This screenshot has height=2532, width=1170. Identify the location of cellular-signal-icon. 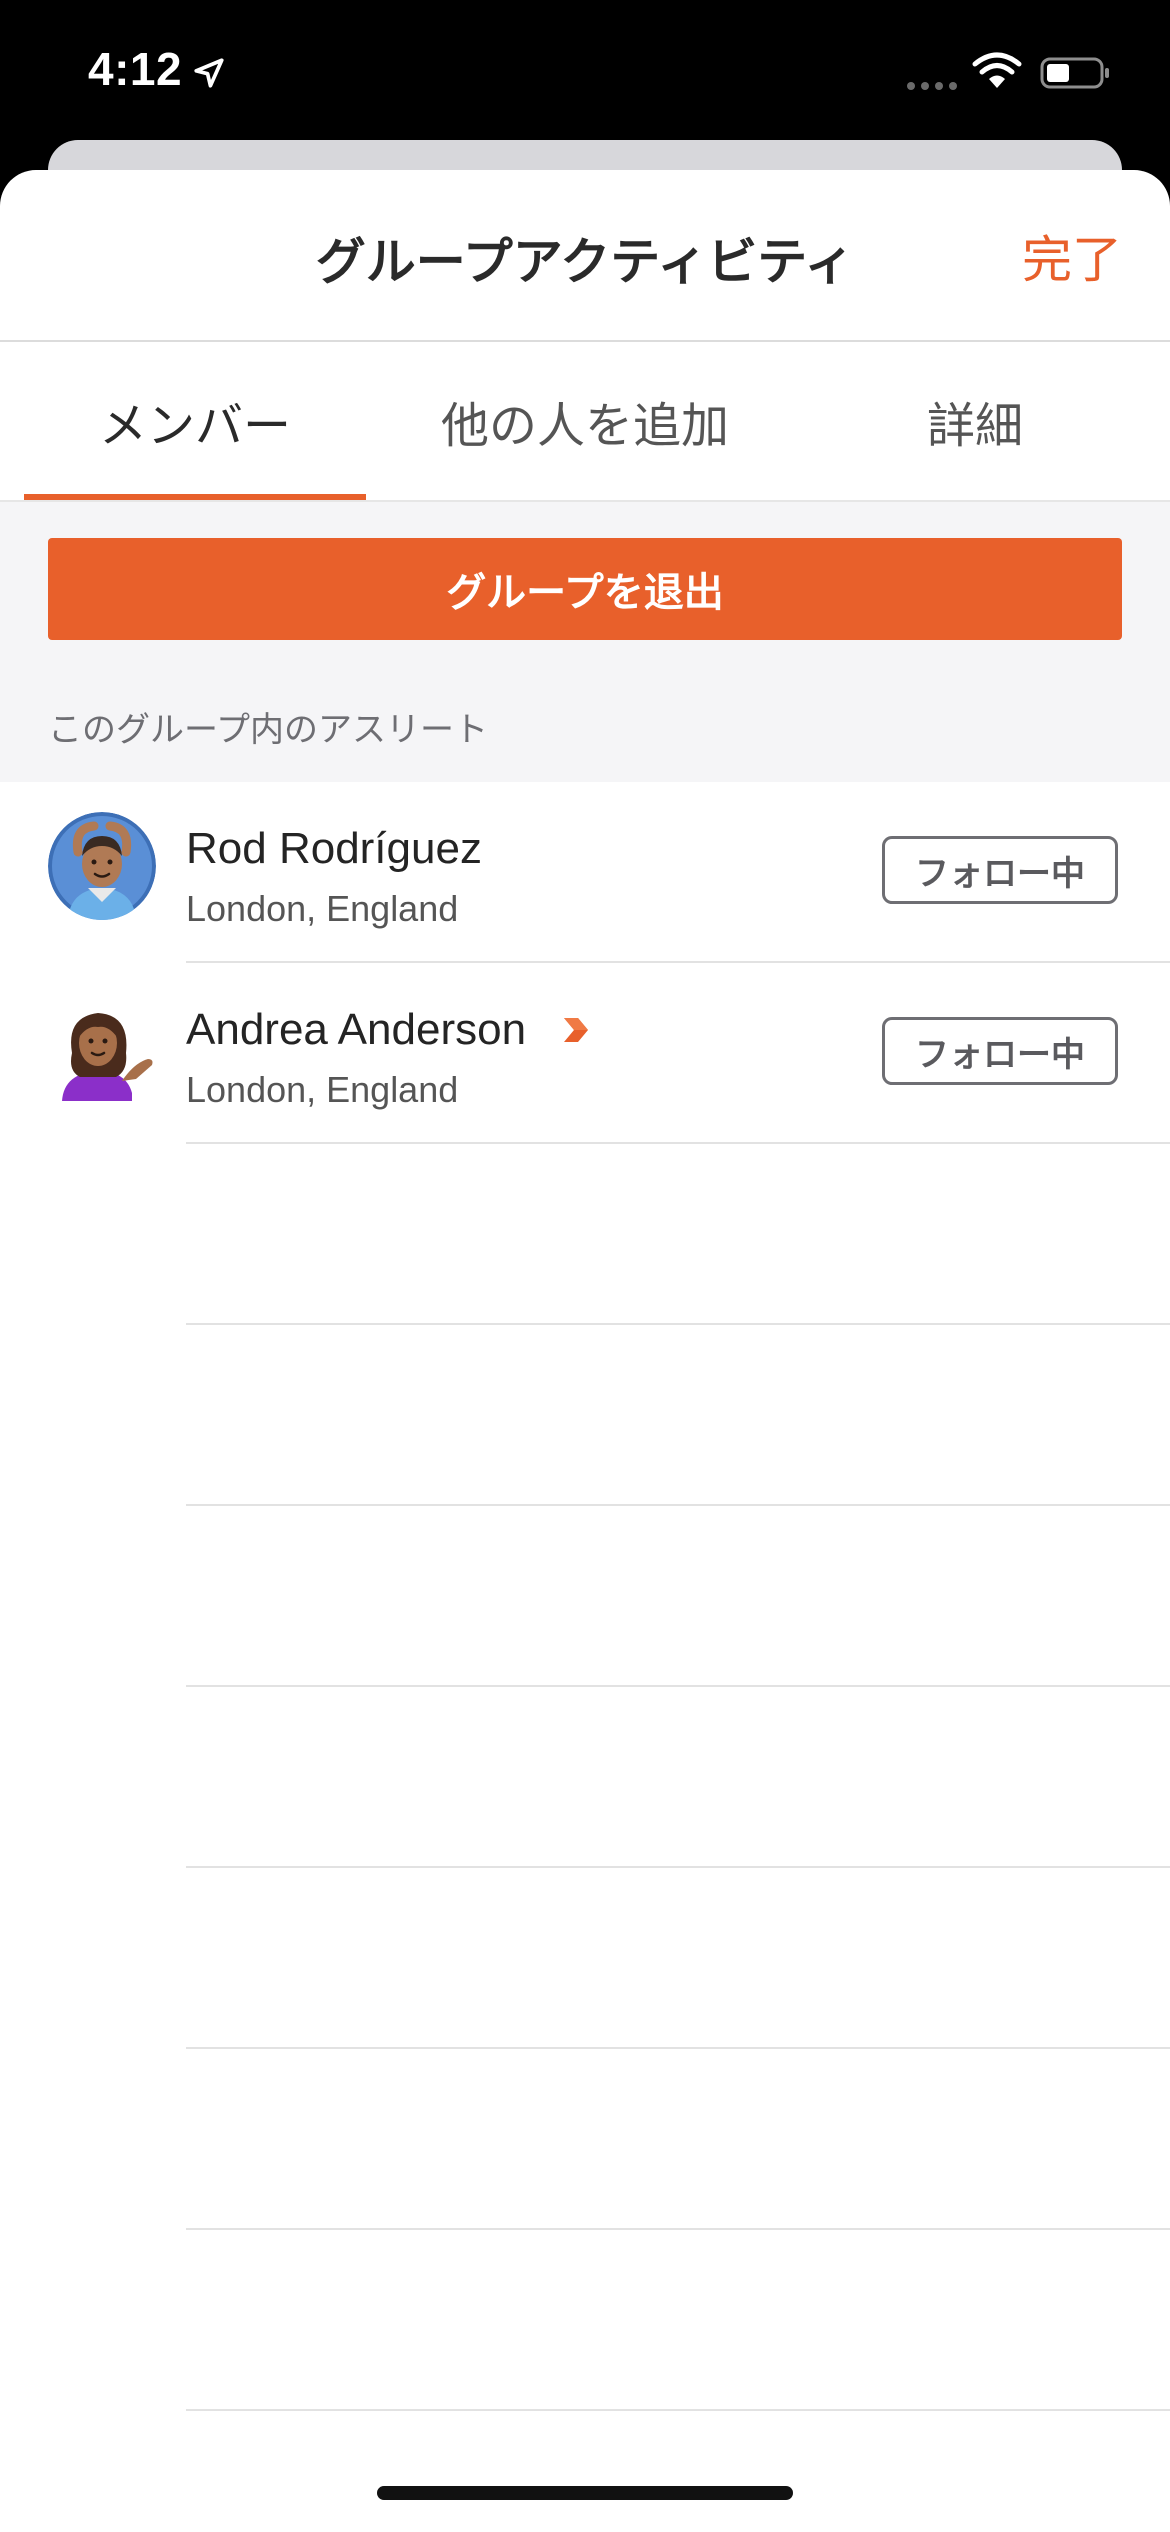
(932, 86).